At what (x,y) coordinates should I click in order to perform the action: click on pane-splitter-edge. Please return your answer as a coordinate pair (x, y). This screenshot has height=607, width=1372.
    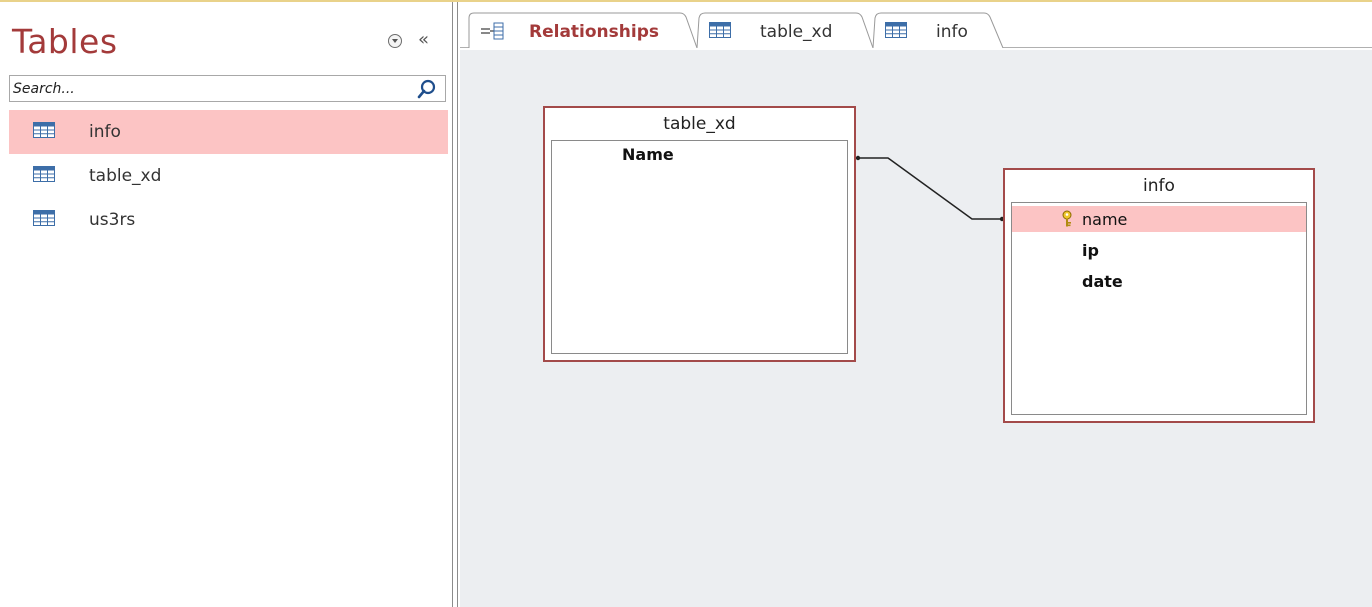
    Looking at the image, I should click on (457, 304).